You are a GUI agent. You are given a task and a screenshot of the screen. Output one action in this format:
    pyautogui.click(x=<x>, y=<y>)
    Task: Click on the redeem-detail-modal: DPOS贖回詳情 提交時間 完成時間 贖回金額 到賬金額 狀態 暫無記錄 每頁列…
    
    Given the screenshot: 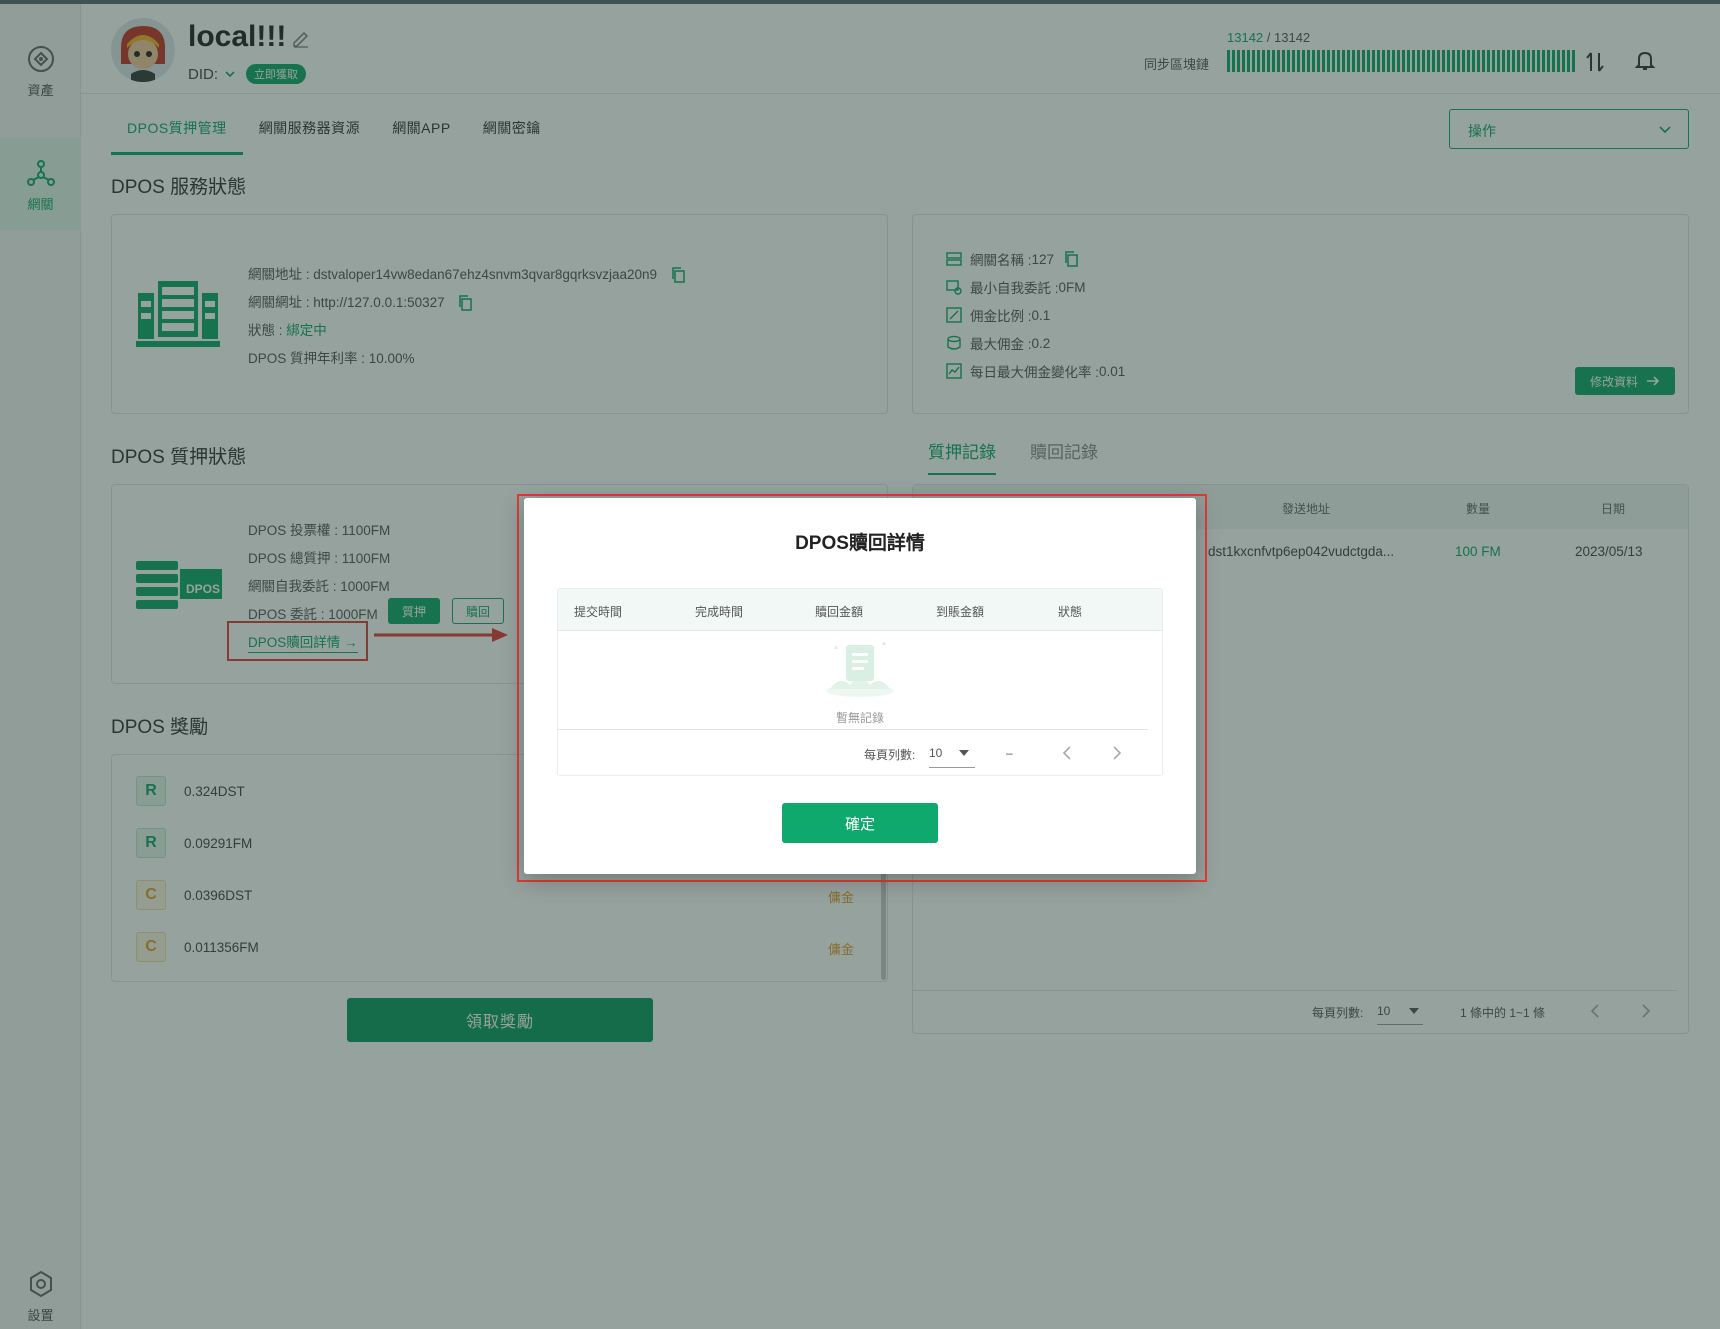 What is the action you would take?
    pyautogui.click(x=860, y=686)
    